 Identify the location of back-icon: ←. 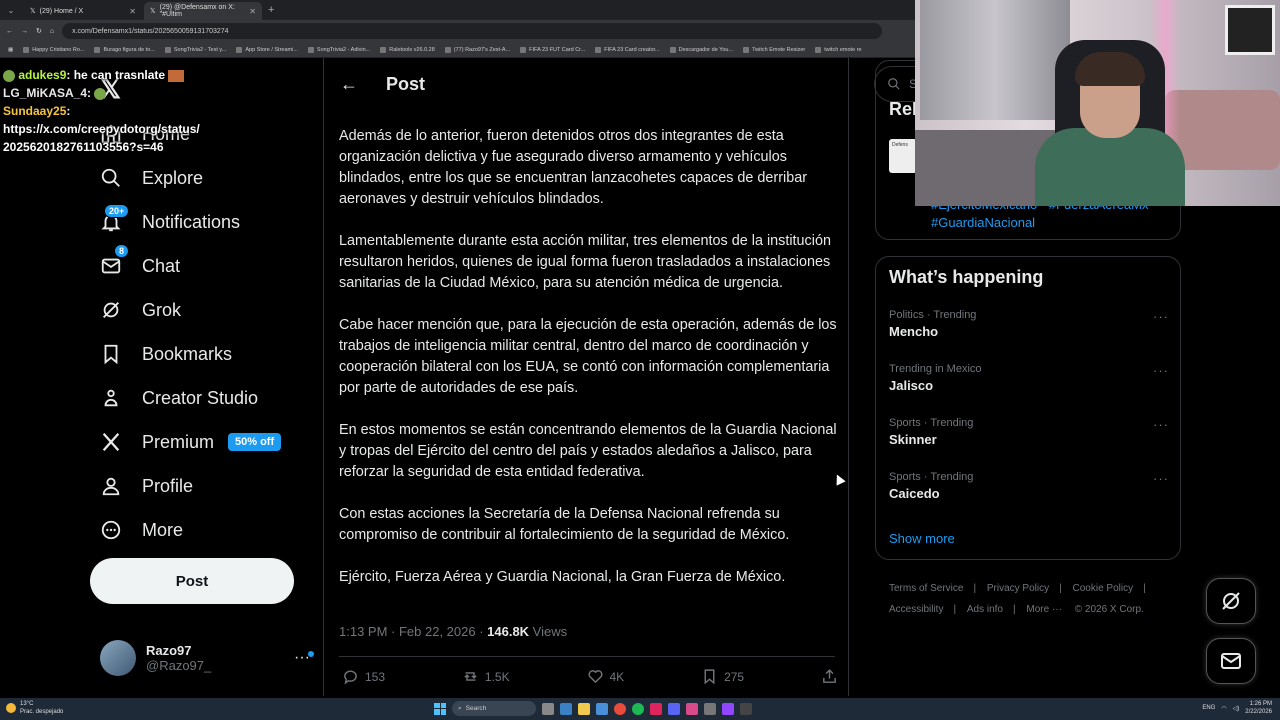
(9, 31).